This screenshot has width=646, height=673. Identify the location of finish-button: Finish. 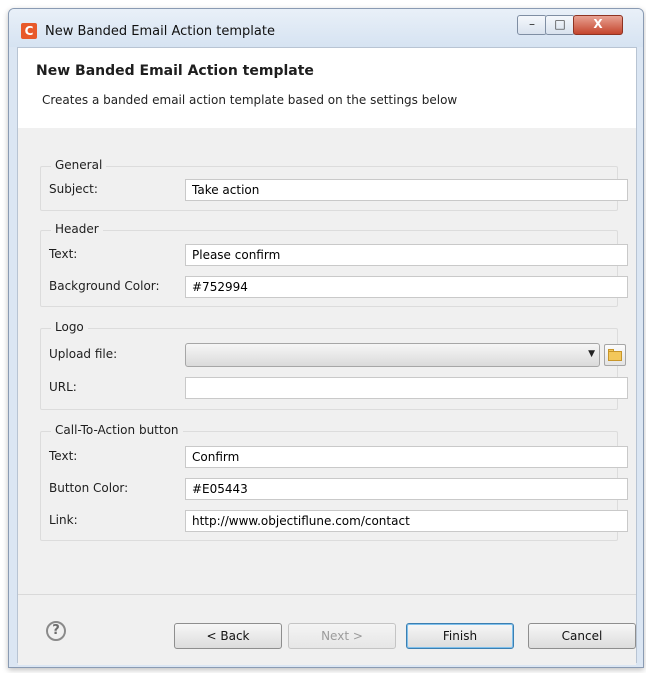
(460, 636).